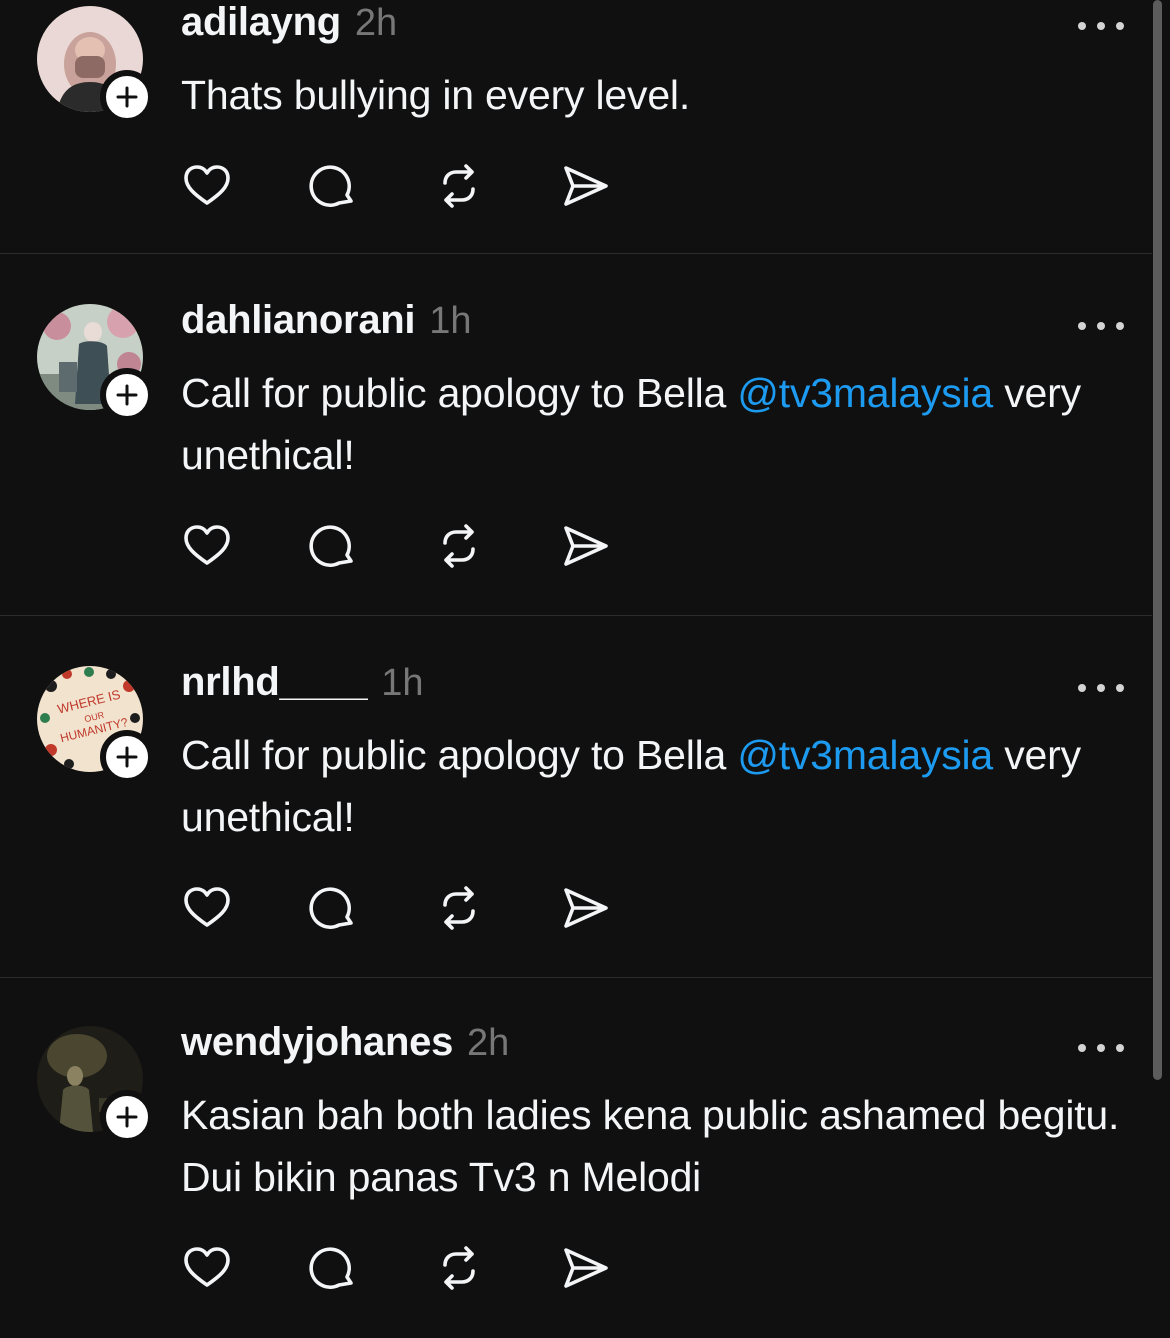 The image size is (1170, 1338). What do you see at coordinates (436, 95) in the screenshot?
I see `post-text-body: Thats bullying in every level.` at bounding box center [436, 95].